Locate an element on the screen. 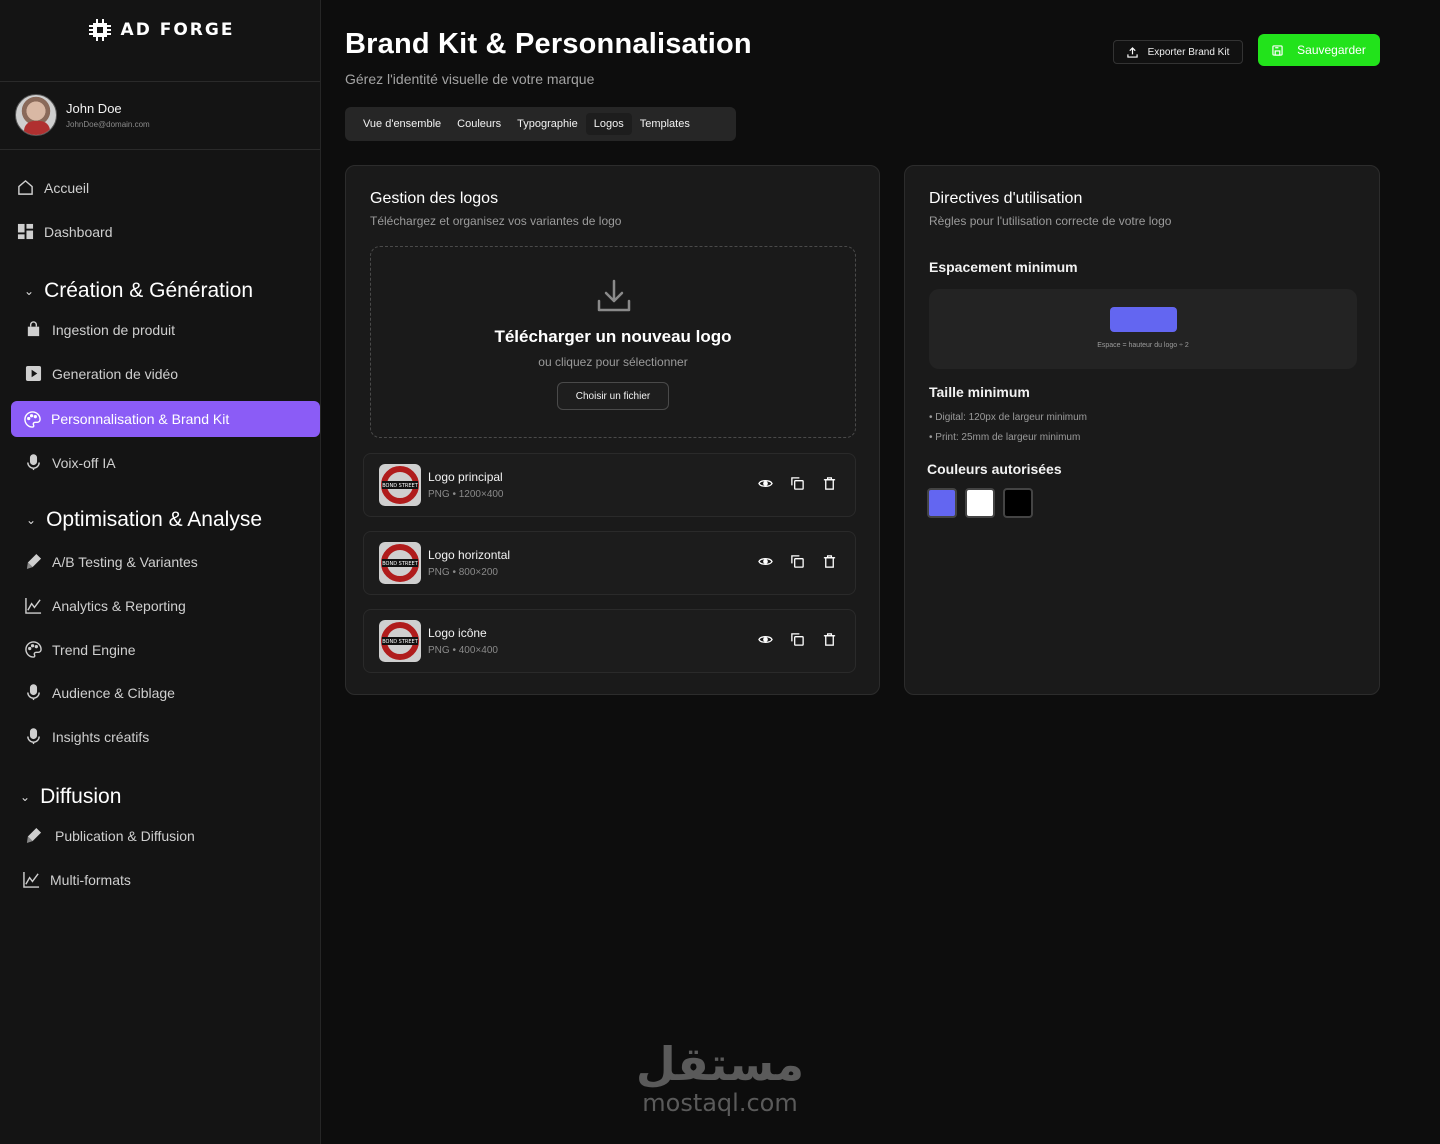  nav-item-multi-formats: Multi-formats is located at coordinates (77, 879).